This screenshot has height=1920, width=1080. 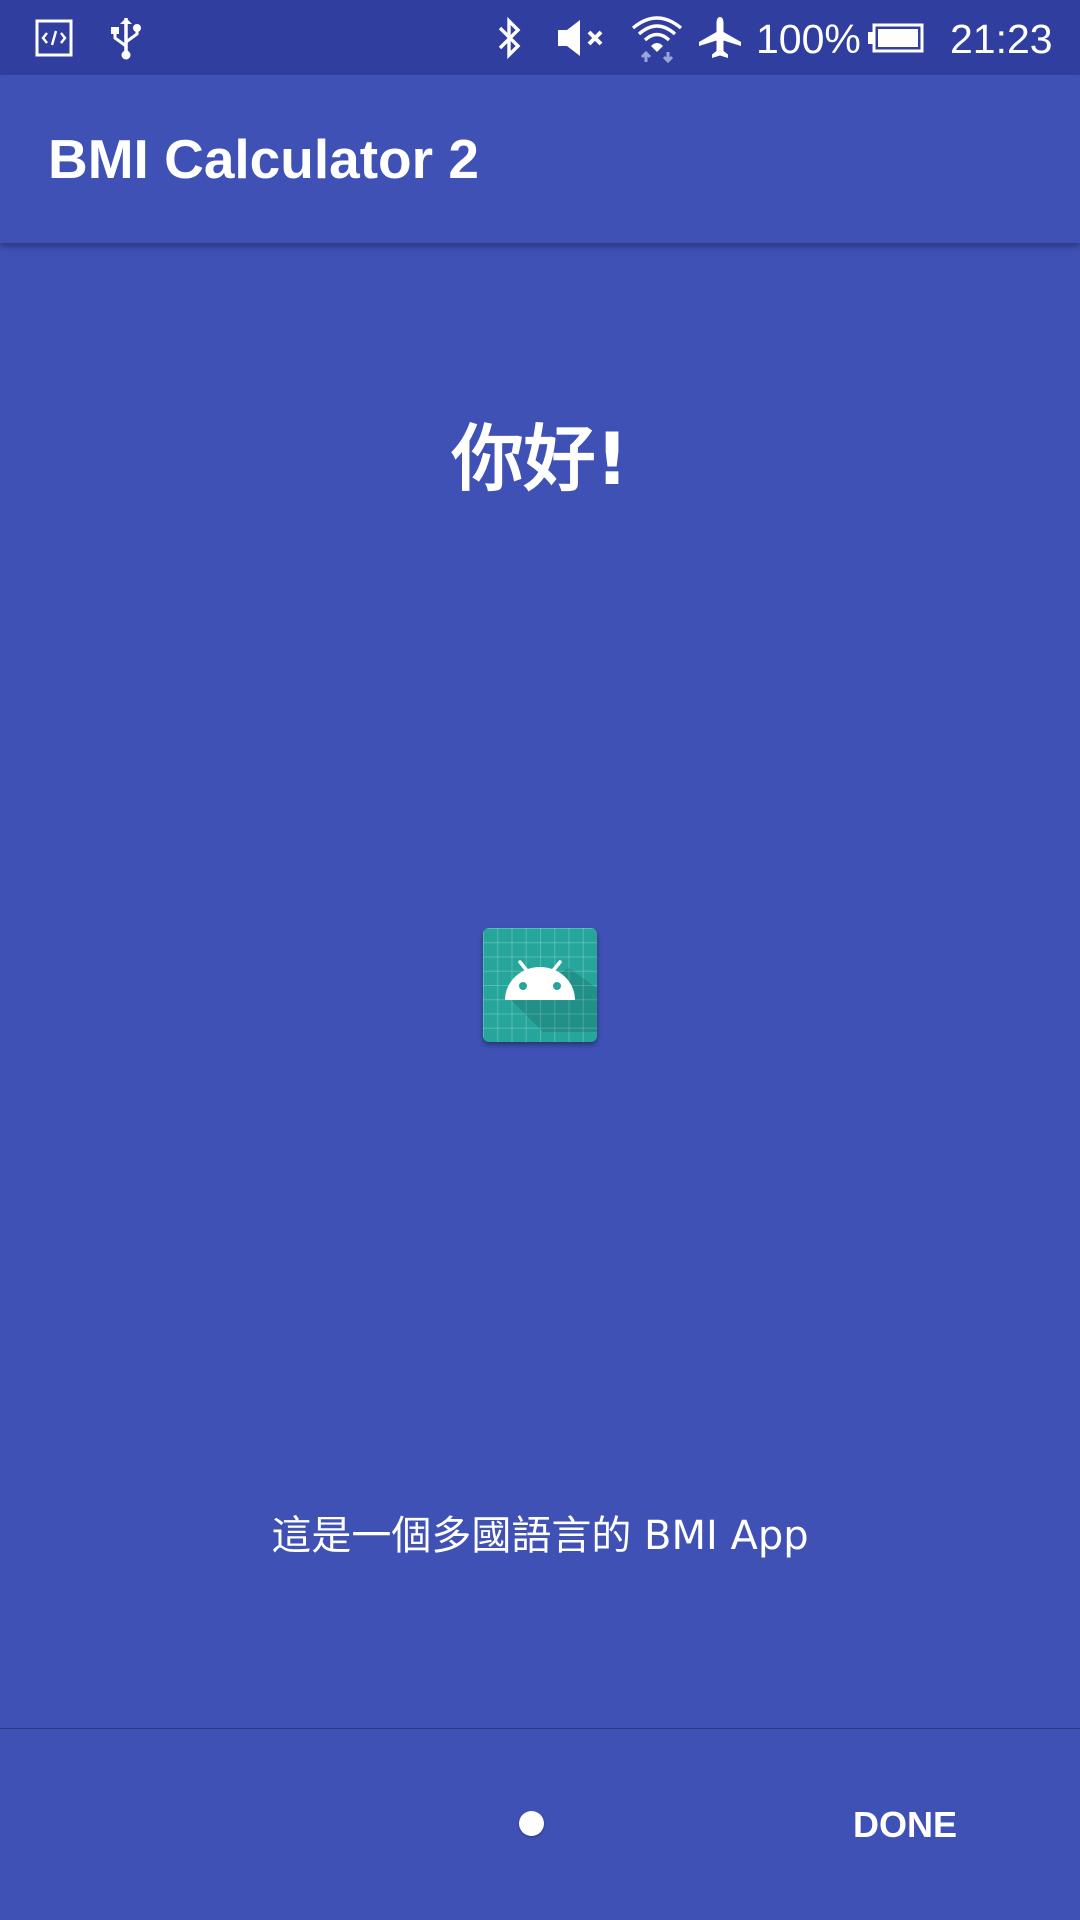 I want to click on android-app-icon, so click(x=540, y=985).